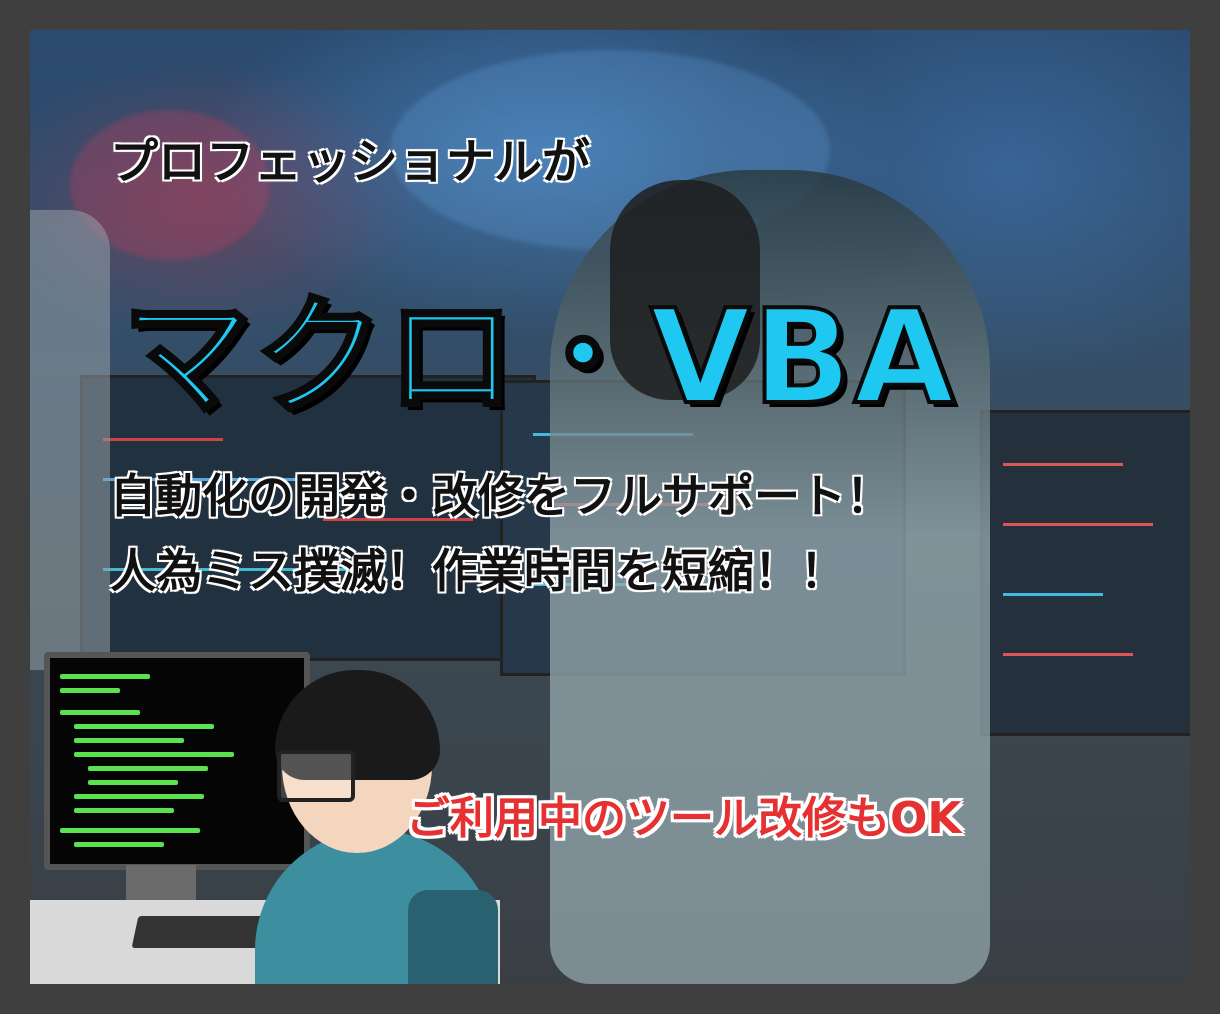  What do you see at coordinates (177, 761) in the screenshot?
I see `code-monitor` at bounding box center [177, 761].